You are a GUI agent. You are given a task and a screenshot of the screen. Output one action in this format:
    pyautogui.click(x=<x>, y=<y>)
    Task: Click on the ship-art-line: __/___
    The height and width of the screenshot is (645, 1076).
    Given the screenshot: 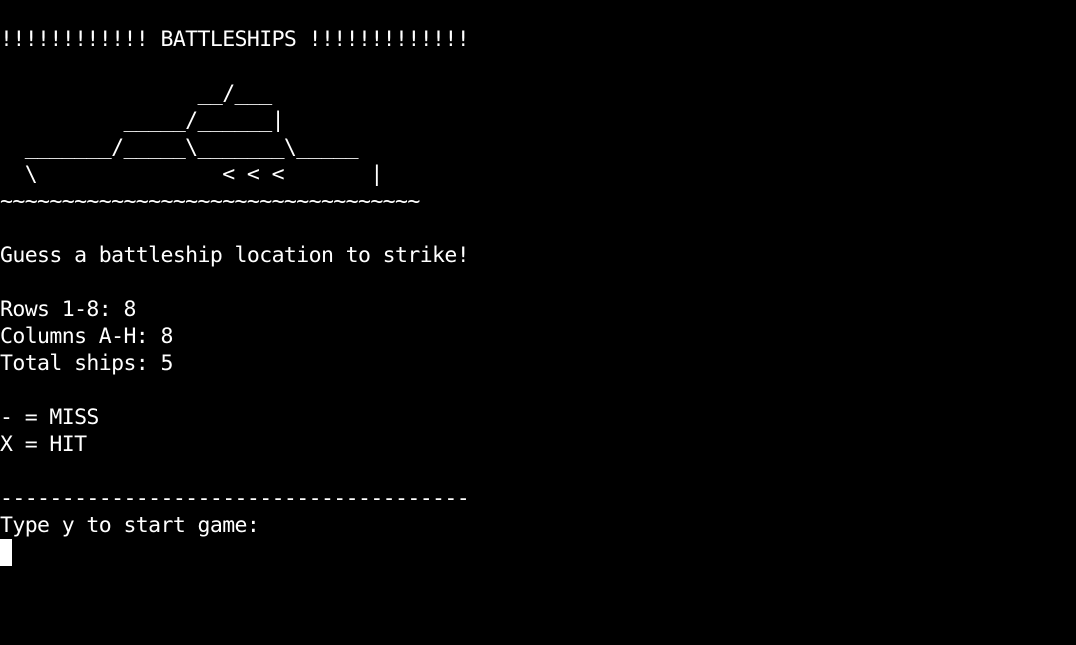 What is the action you would take?
    pyautogui.click(x=136, y=93)
    